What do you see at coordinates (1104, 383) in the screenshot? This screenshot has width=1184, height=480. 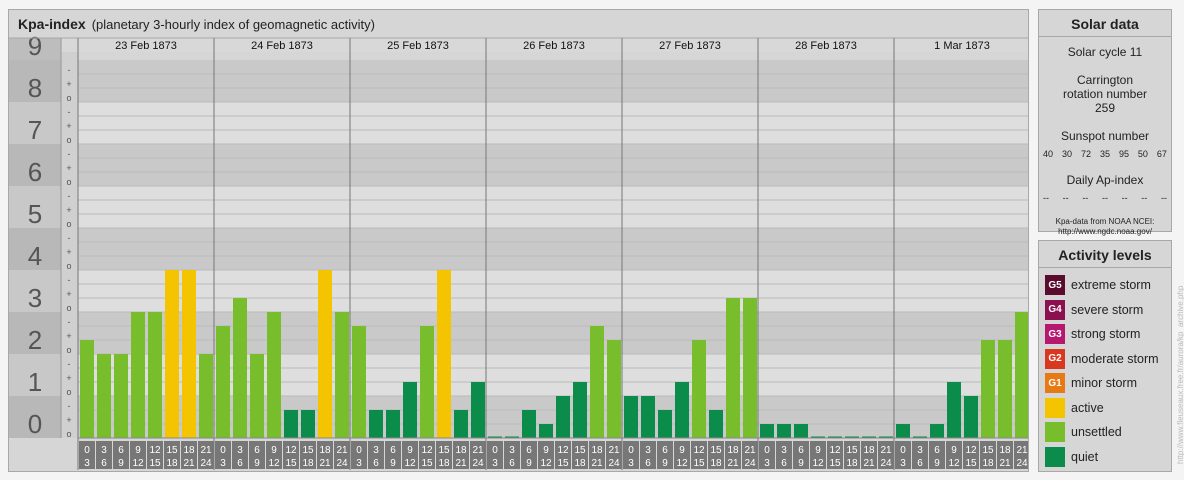 I see `legend-label: minor storm` at bounding box center [1104, 383].